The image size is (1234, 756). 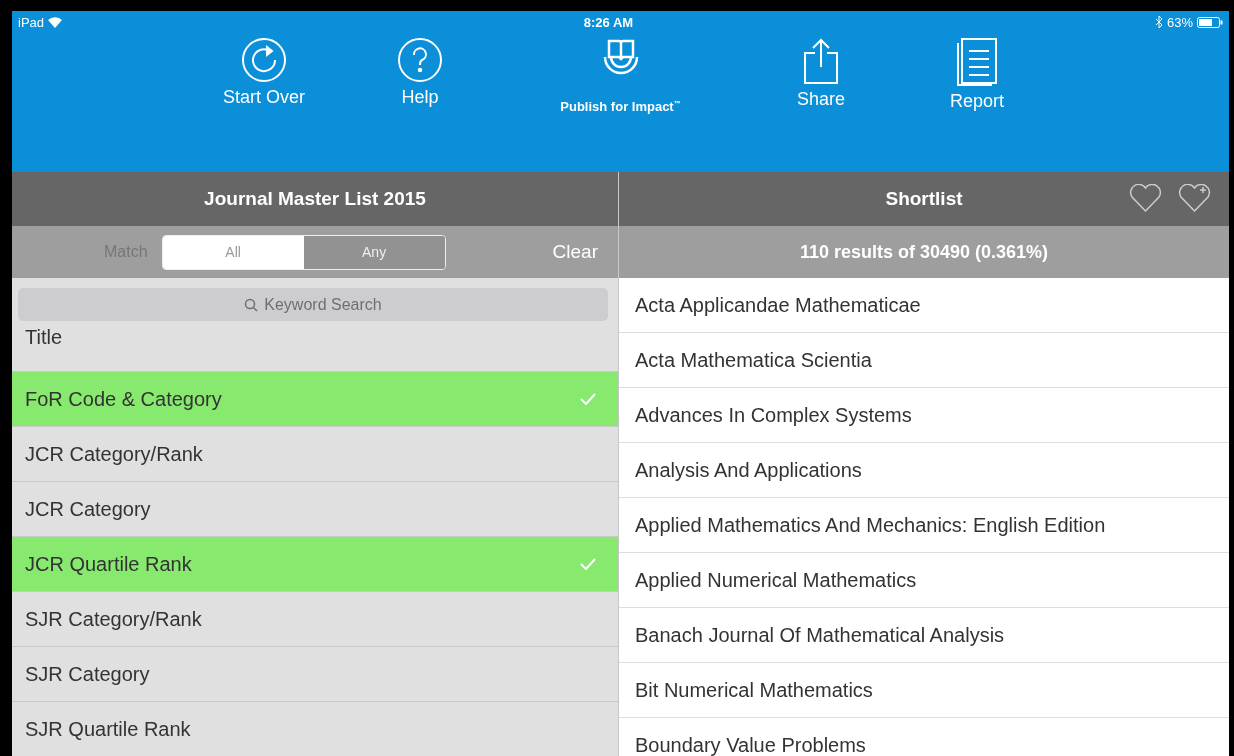 What do you see at coordinates (924, 737) in the screenshot?
I see `journal-row: Boundary Value Problems` at bounding box center [924, 737].